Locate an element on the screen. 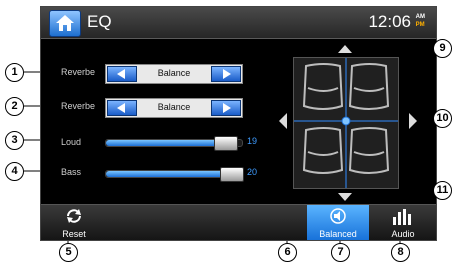  reverb-label-1: Reverbe is located at coordinates (78, 72).